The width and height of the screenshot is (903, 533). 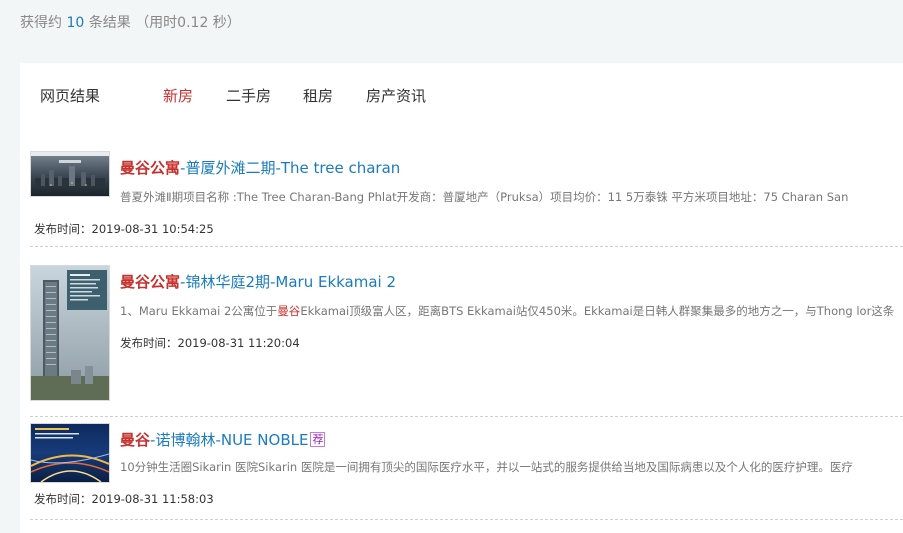 I want to click on result-title-link: 曼谷公寓-普厦外滩二期-The tree charan, so click(x=260, y=167).